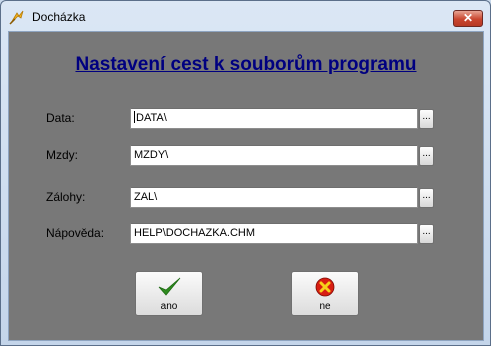  I want to click on ok-button: ano, so click(169, 293).